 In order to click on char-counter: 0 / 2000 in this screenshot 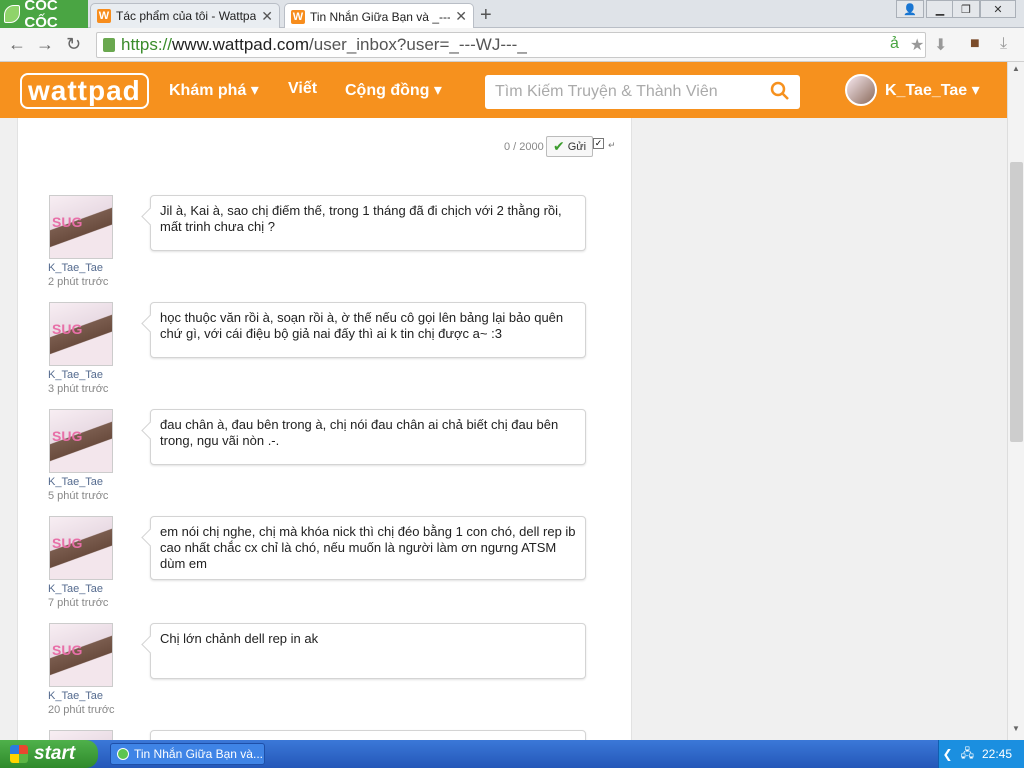, I will do `click(524, 147)`.